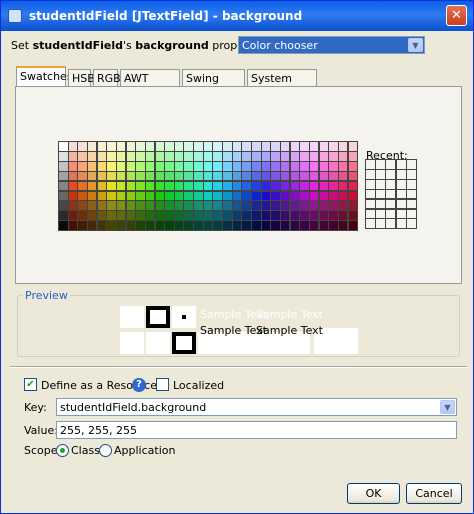  What do you see at coordinates (81, 77) in the screenshot?
I see `tab-hsb: HSB` at bounding box center [81, 77].